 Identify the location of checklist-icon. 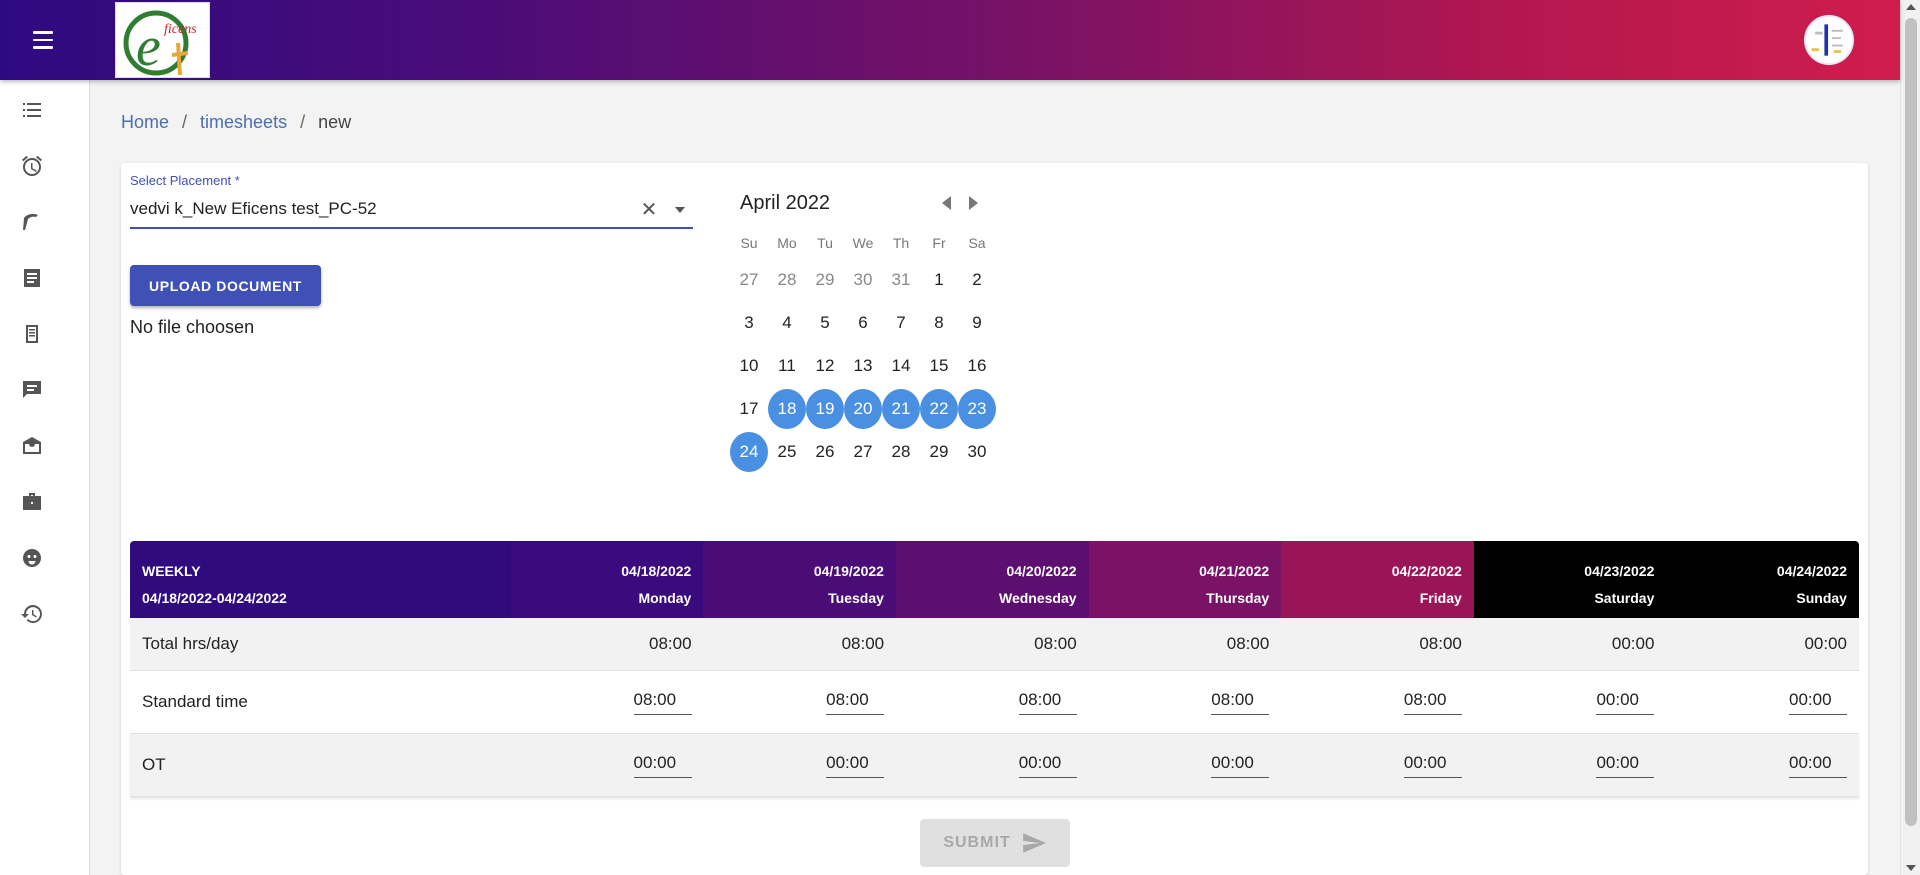
(32, 110).